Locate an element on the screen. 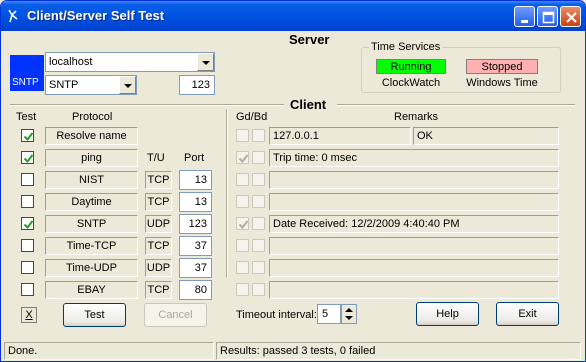  timeout-spinner is located at coordinates (349, 314).